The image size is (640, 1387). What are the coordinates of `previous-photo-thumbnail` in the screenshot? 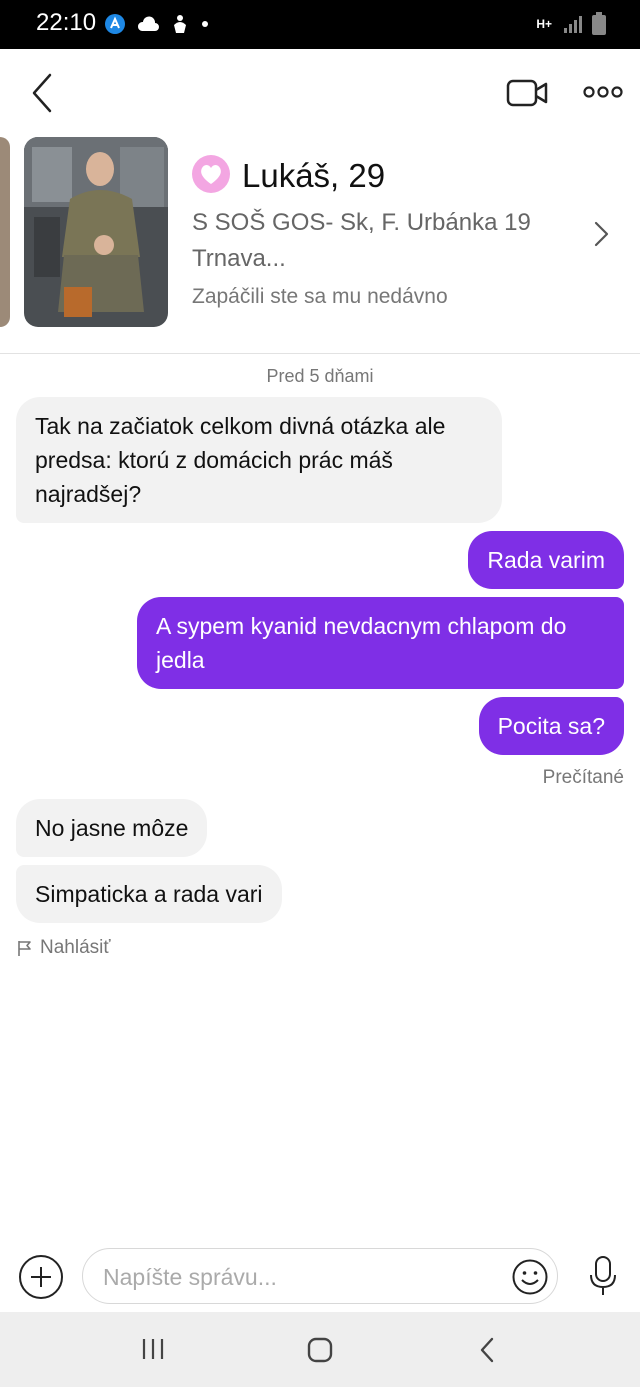 It's located at (5, 232).